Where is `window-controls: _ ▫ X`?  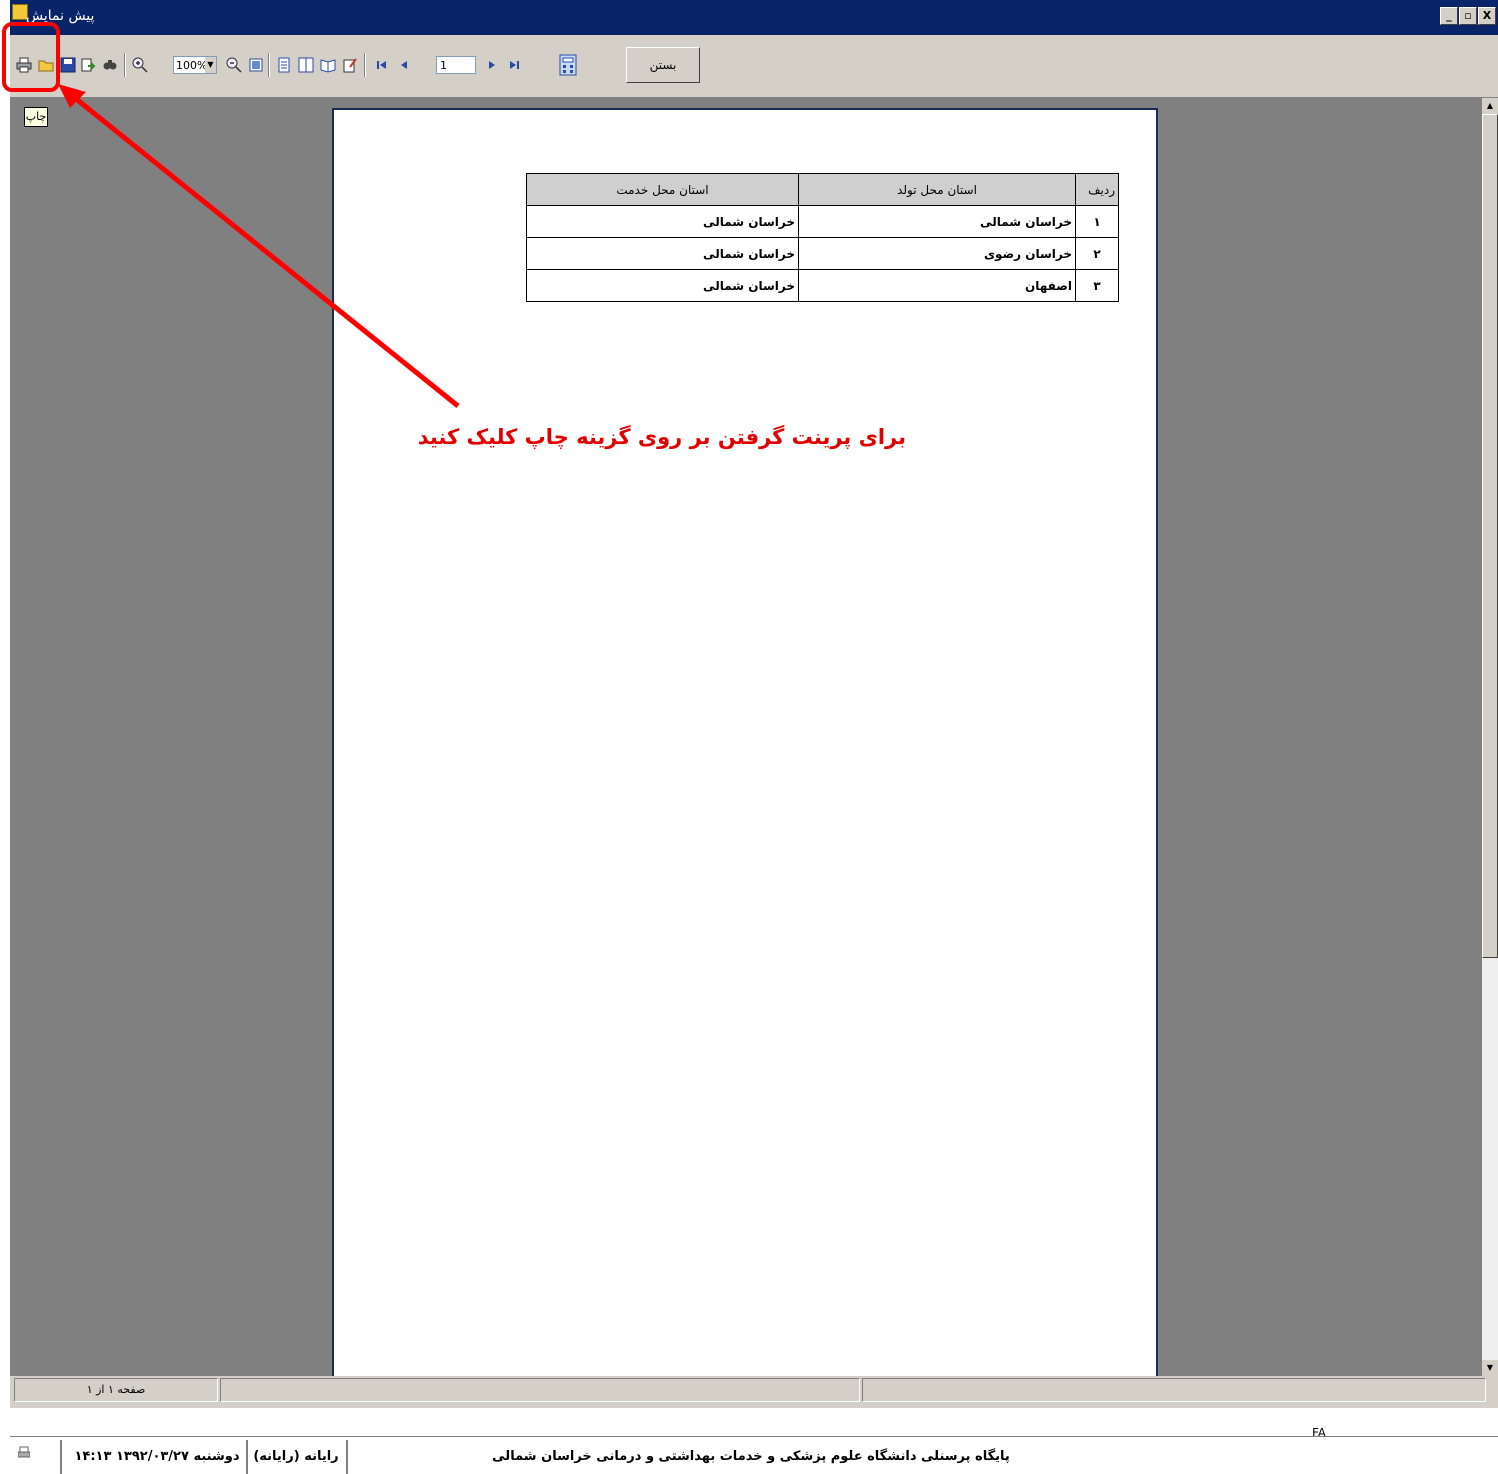 window-controls: _ ▫ X is located at coordinates (1467, 16).